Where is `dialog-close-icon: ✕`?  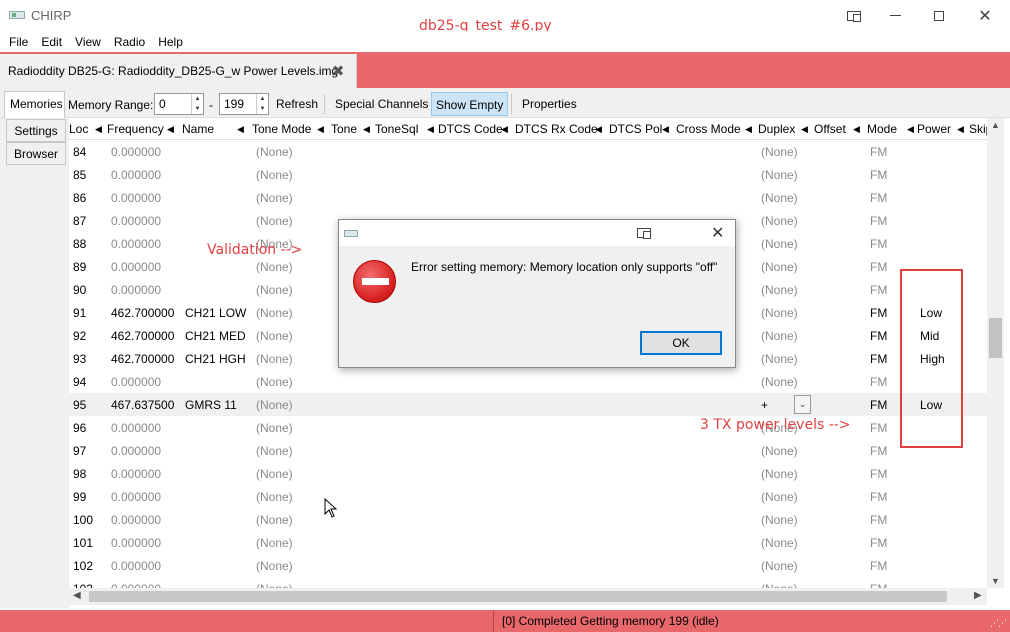 dialog-close-icon: ✕ is located at coordinates (717, 232).